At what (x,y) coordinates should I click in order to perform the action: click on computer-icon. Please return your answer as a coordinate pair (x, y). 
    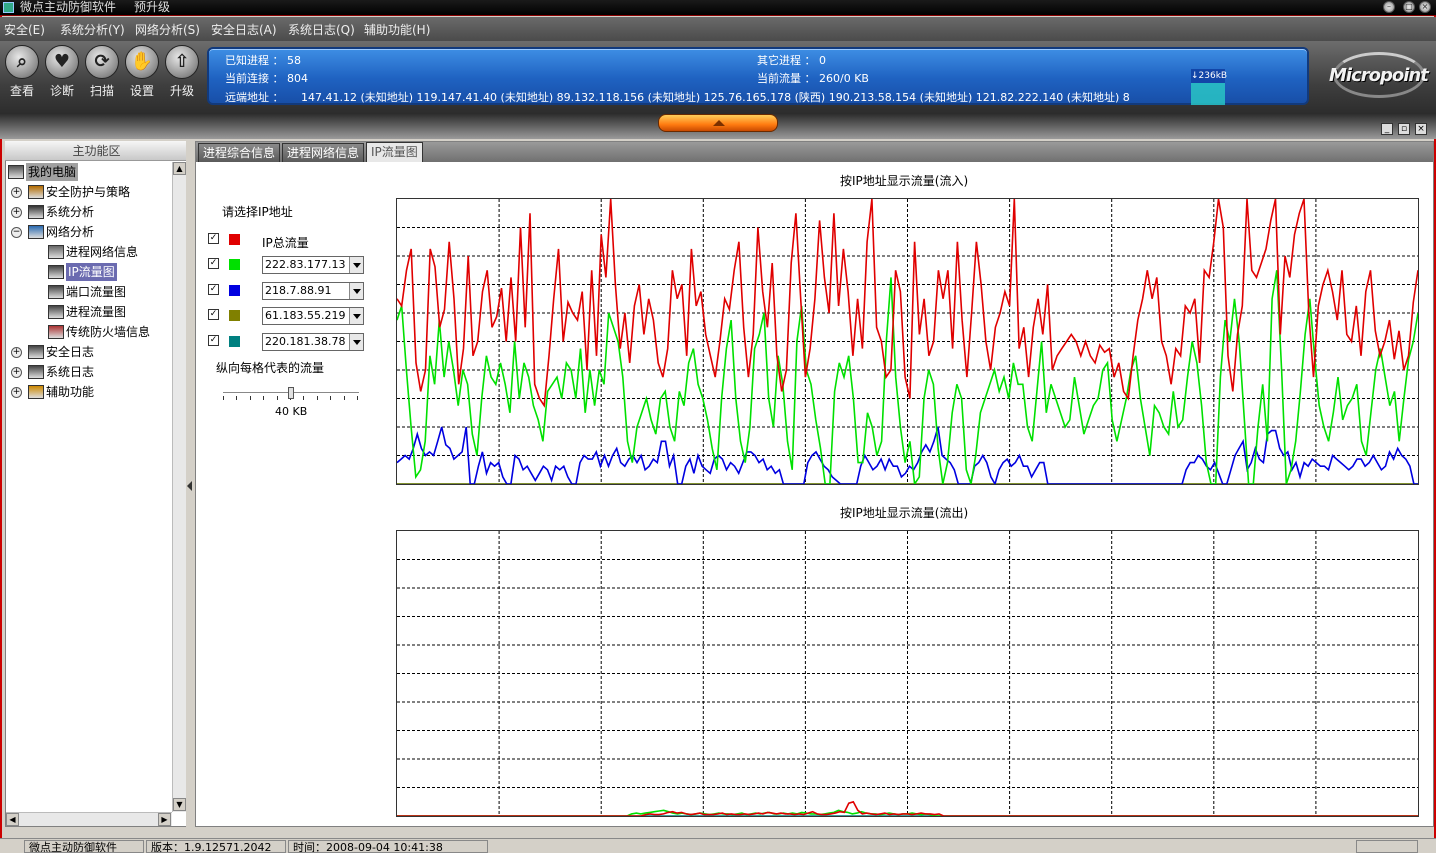
    Looking at the image, I should click on (16, 172).